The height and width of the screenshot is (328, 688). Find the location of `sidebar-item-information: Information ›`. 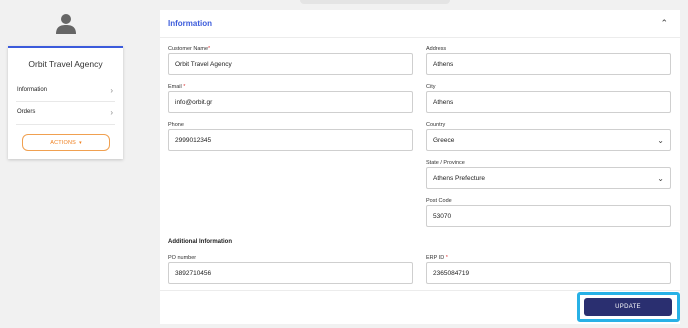

sidebar-item-information: Information › is located at coordinates (65, 90).